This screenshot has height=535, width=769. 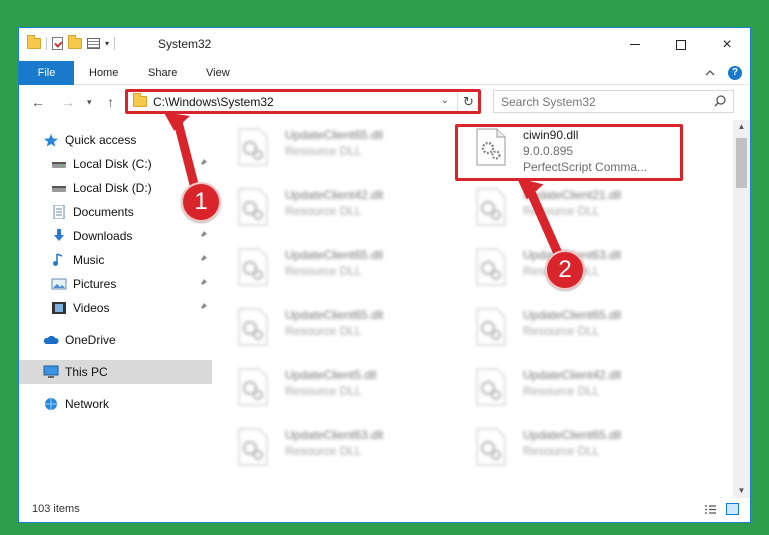 I want to click on sidebar-item-pictures: Pictures, so click(x=115, y=284).